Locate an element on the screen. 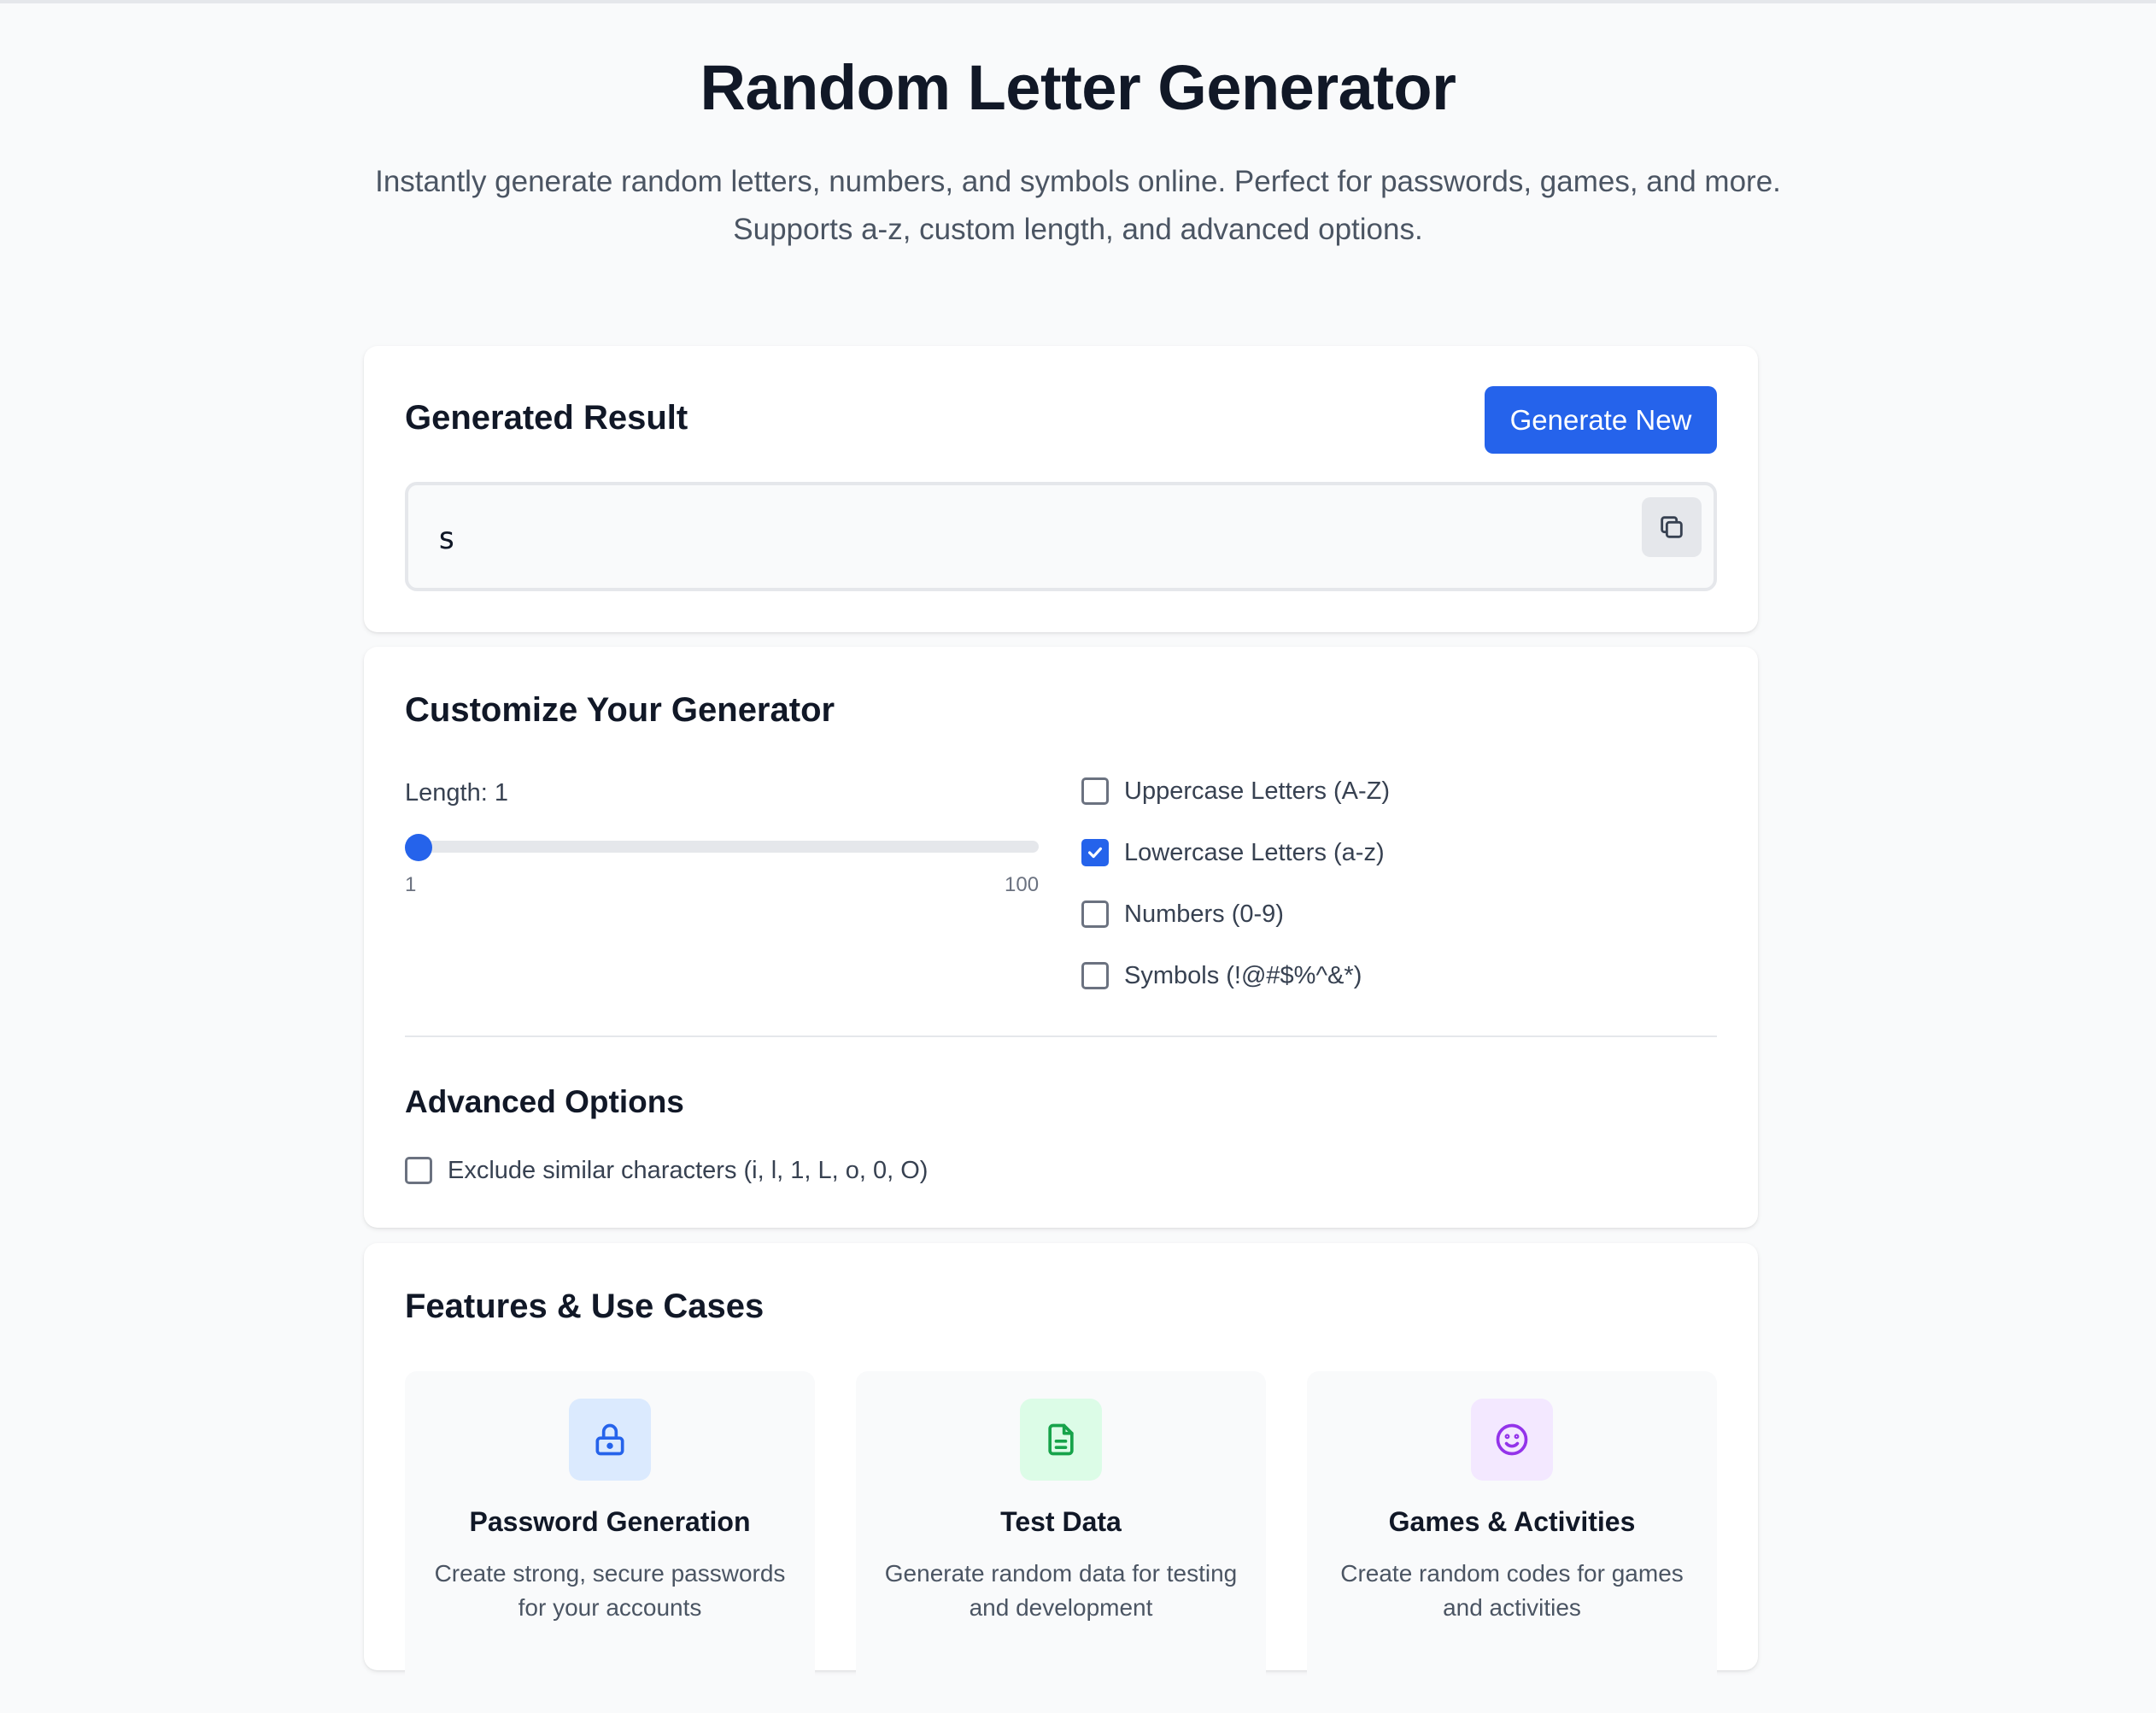  copy-button is located at coordinates (1672, 527).